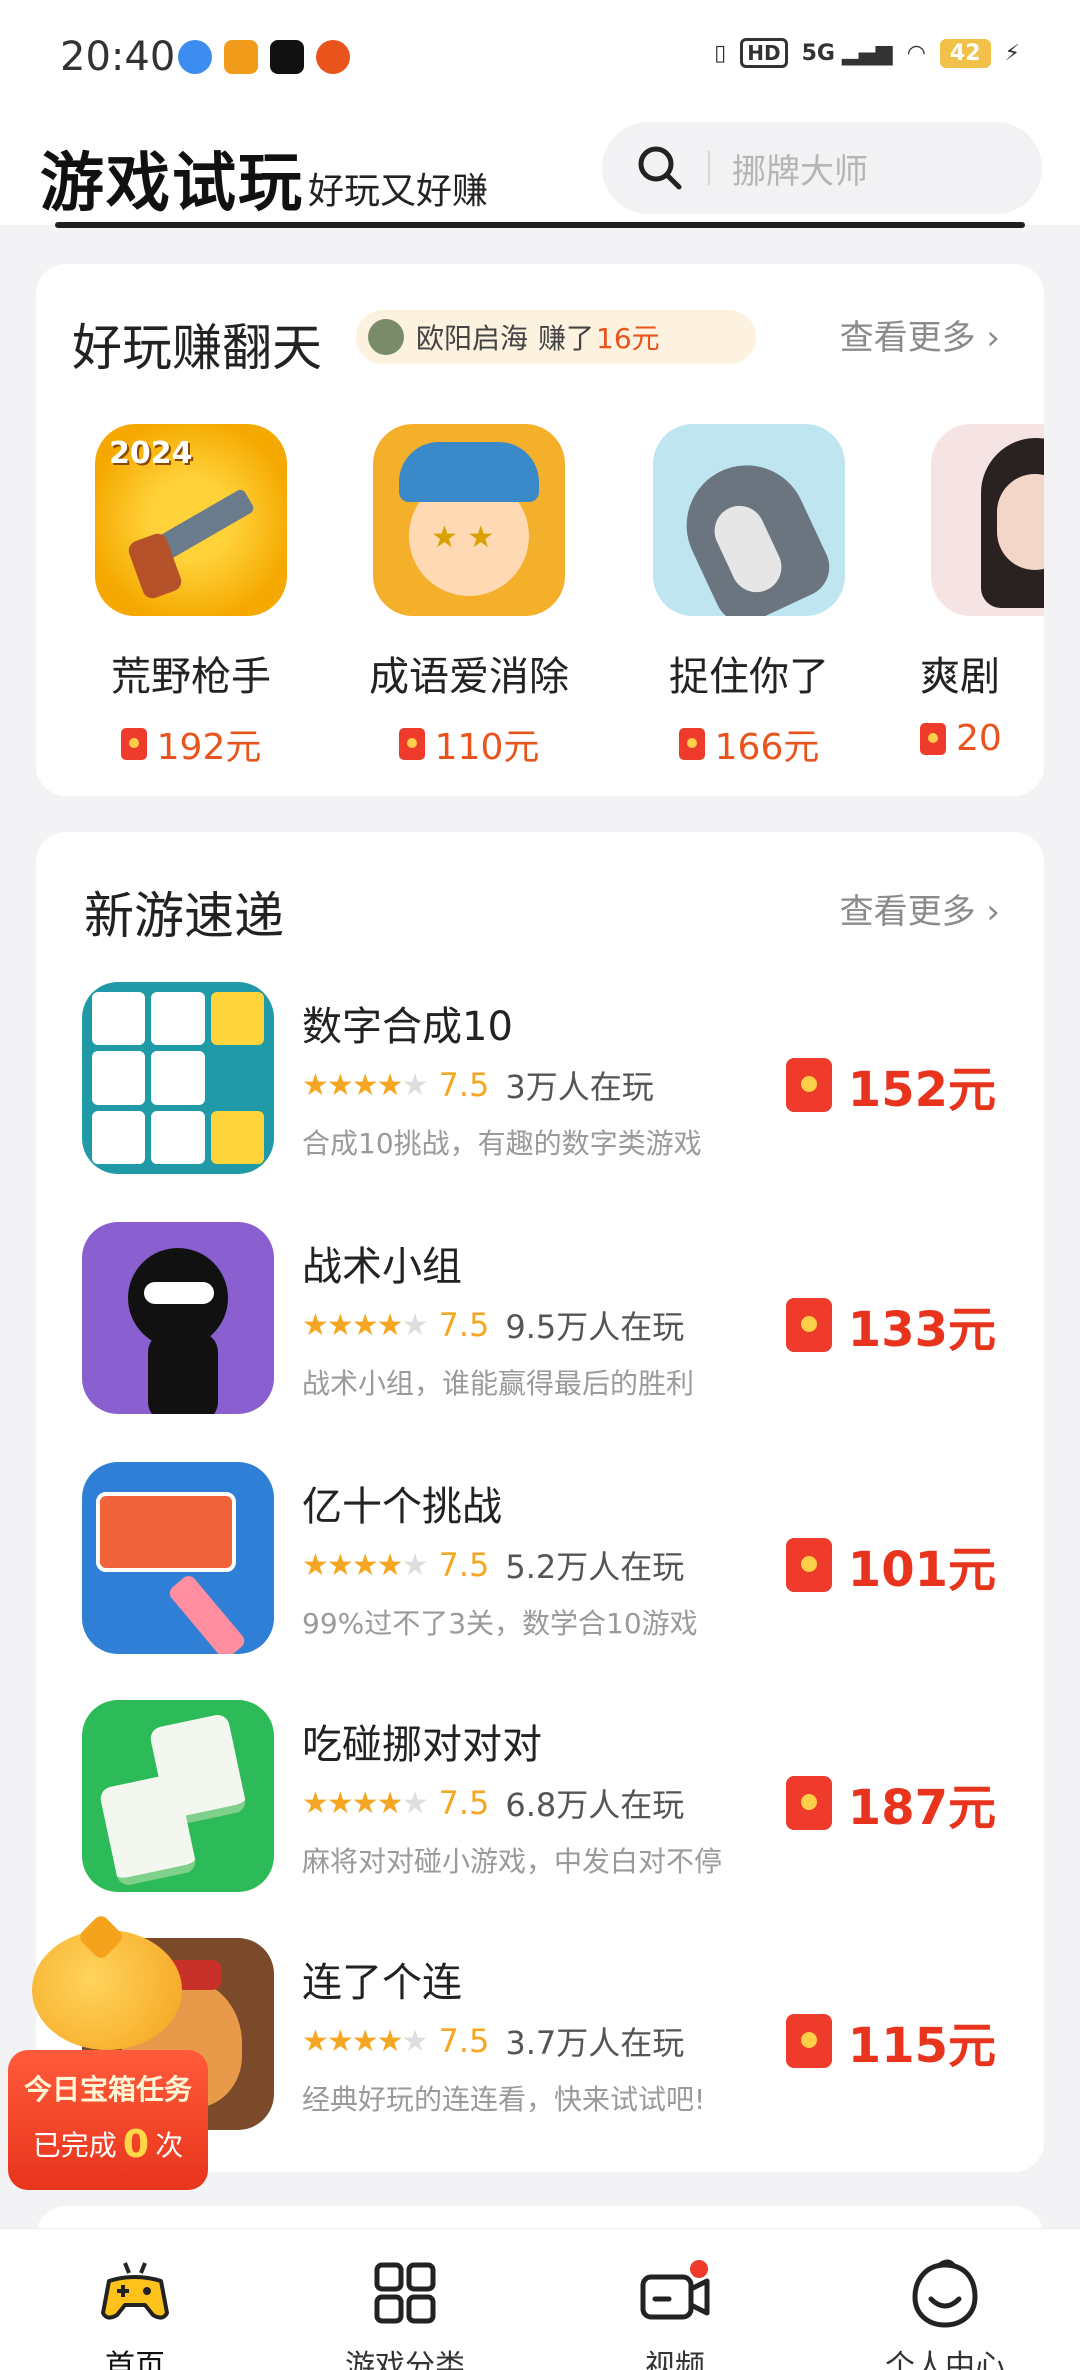 Image resolution: width=1080 pixels, height=2370 pixels. I want to click on tab-profile: 个人中心, so click(945, 2299).